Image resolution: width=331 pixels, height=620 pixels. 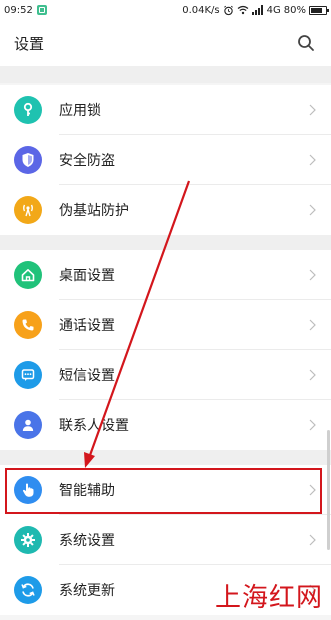 I want to click on status-bar: 09:52 0.04K/s 4G 80%, so click(x=165, y=10).